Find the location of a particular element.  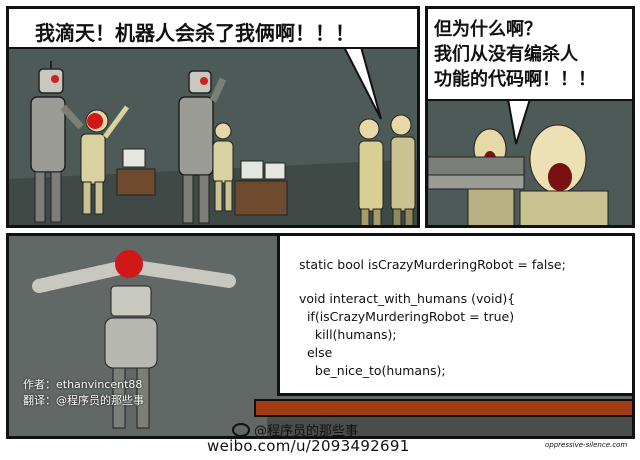

artist-signature: oppressive-silence.com is located at coordinates (586, 445).